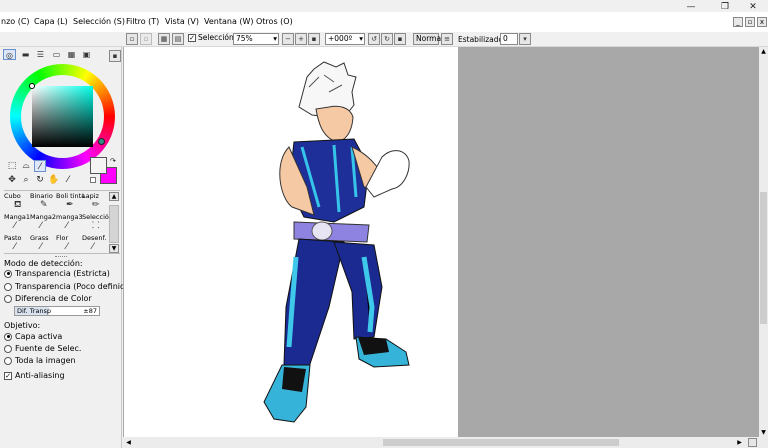  I want to click on gradient-tab: ▭, so click(56, 54).